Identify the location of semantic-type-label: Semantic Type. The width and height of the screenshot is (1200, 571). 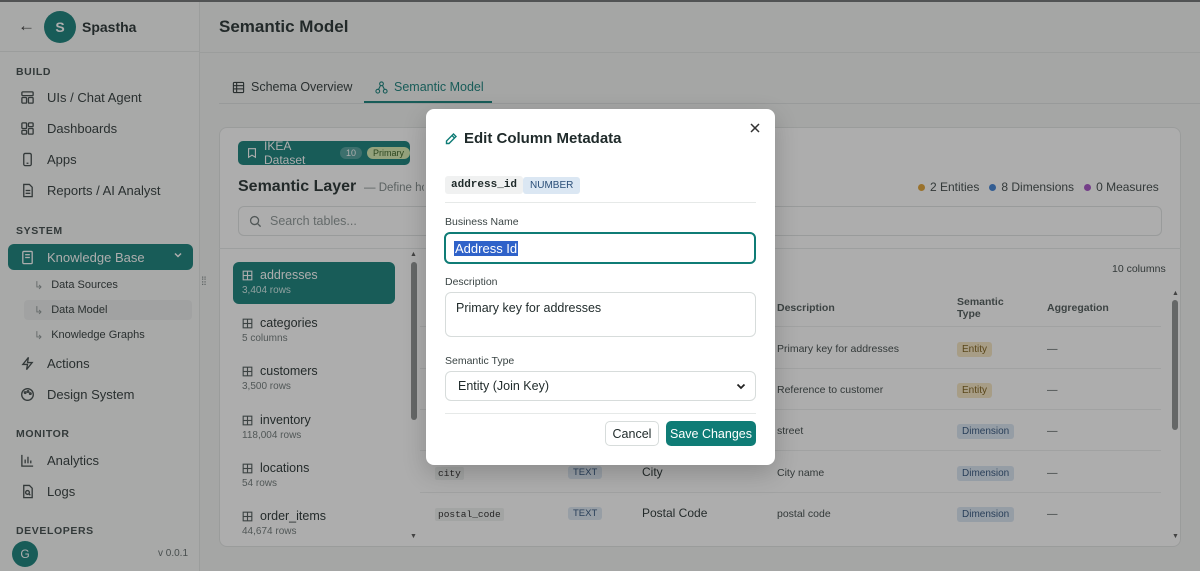
(480, 361).